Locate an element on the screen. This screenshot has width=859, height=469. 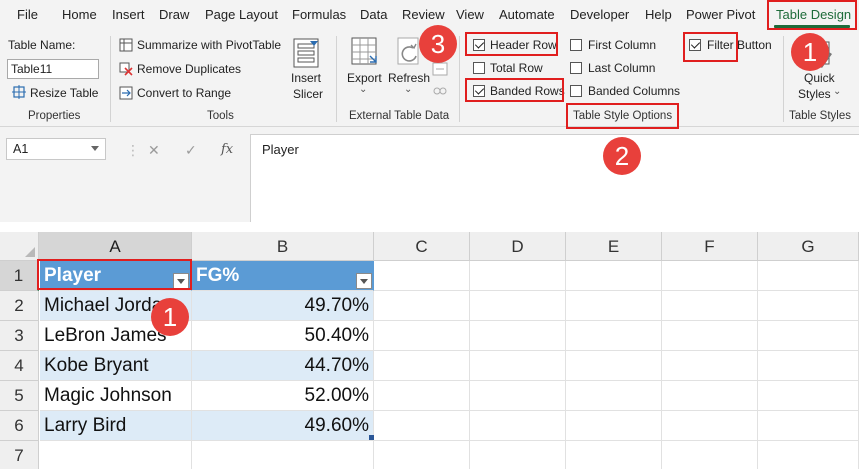
column-header-a: A is located at coordinates (115, 246).